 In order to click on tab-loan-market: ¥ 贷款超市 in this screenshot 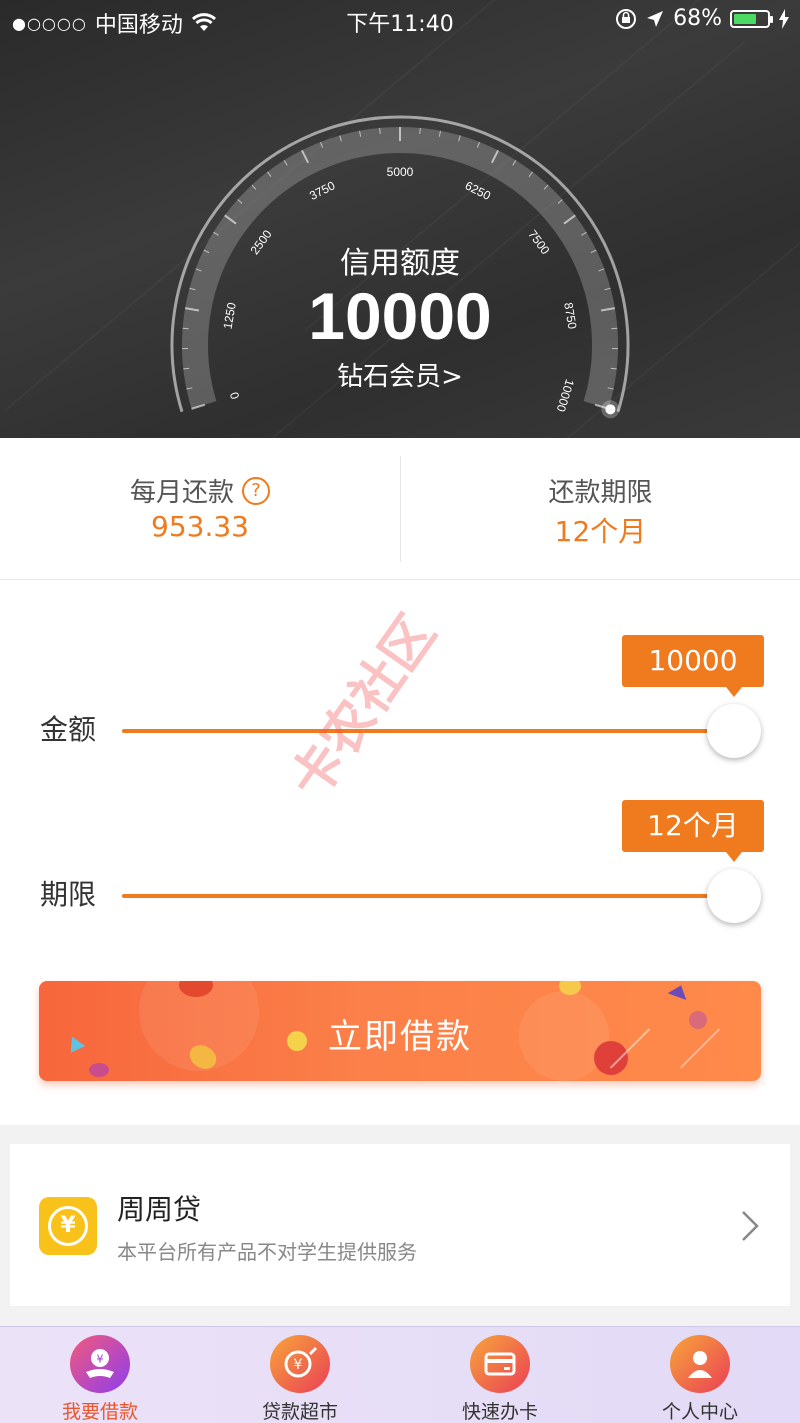, I will do `click(300, 1375)`.